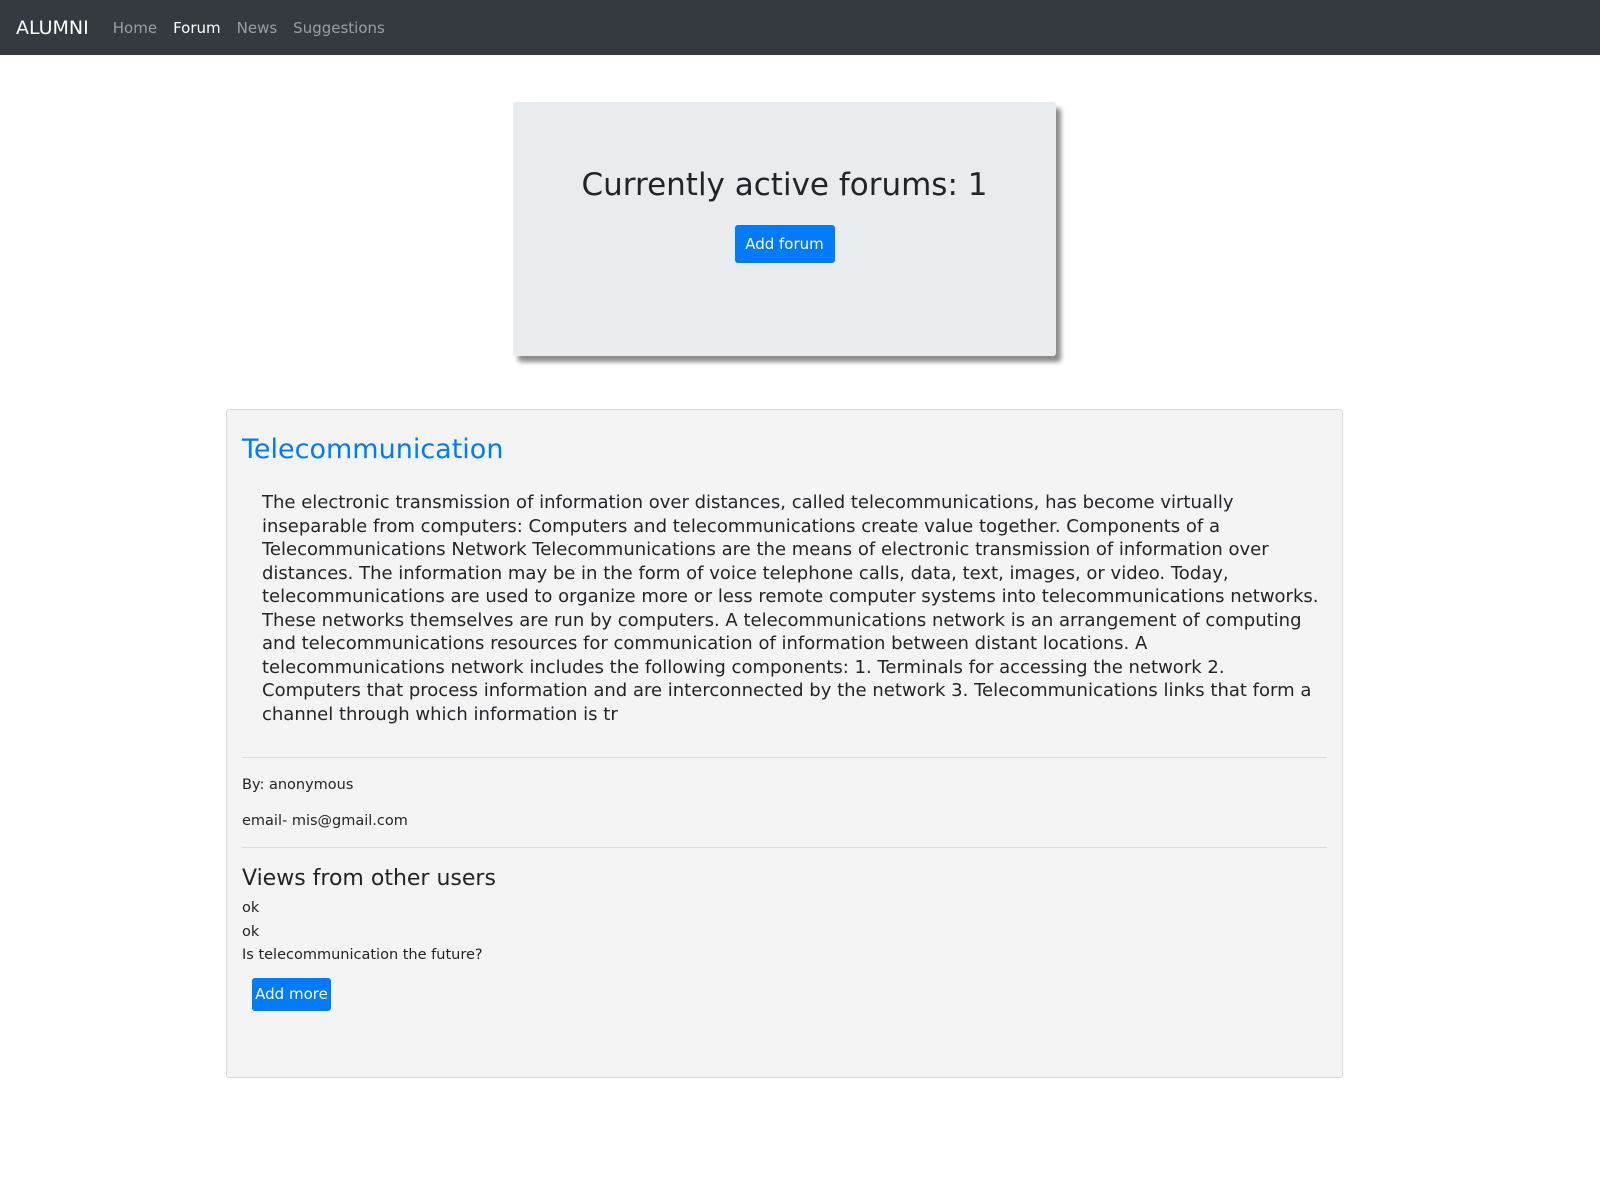 This screenshot has width=1600, height=1177. Describe the element at coordinates (362, 955) in the screenshot. I see `comment-item: Is telecommunication the future?` at that location.